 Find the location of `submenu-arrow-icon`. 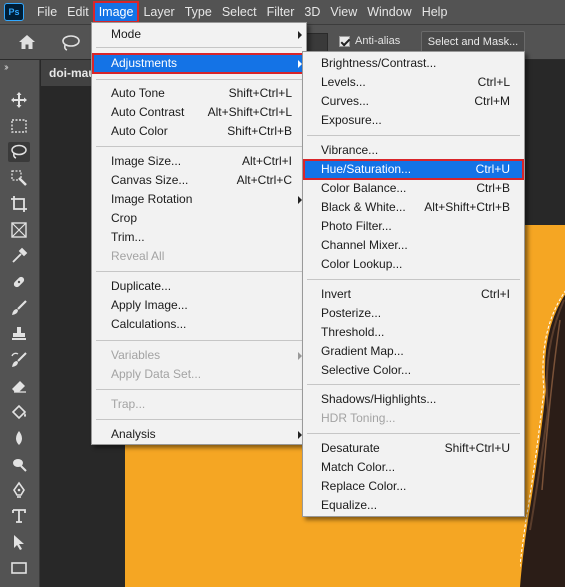

submenu-arrow-icon is located at coordinates (300, 35).